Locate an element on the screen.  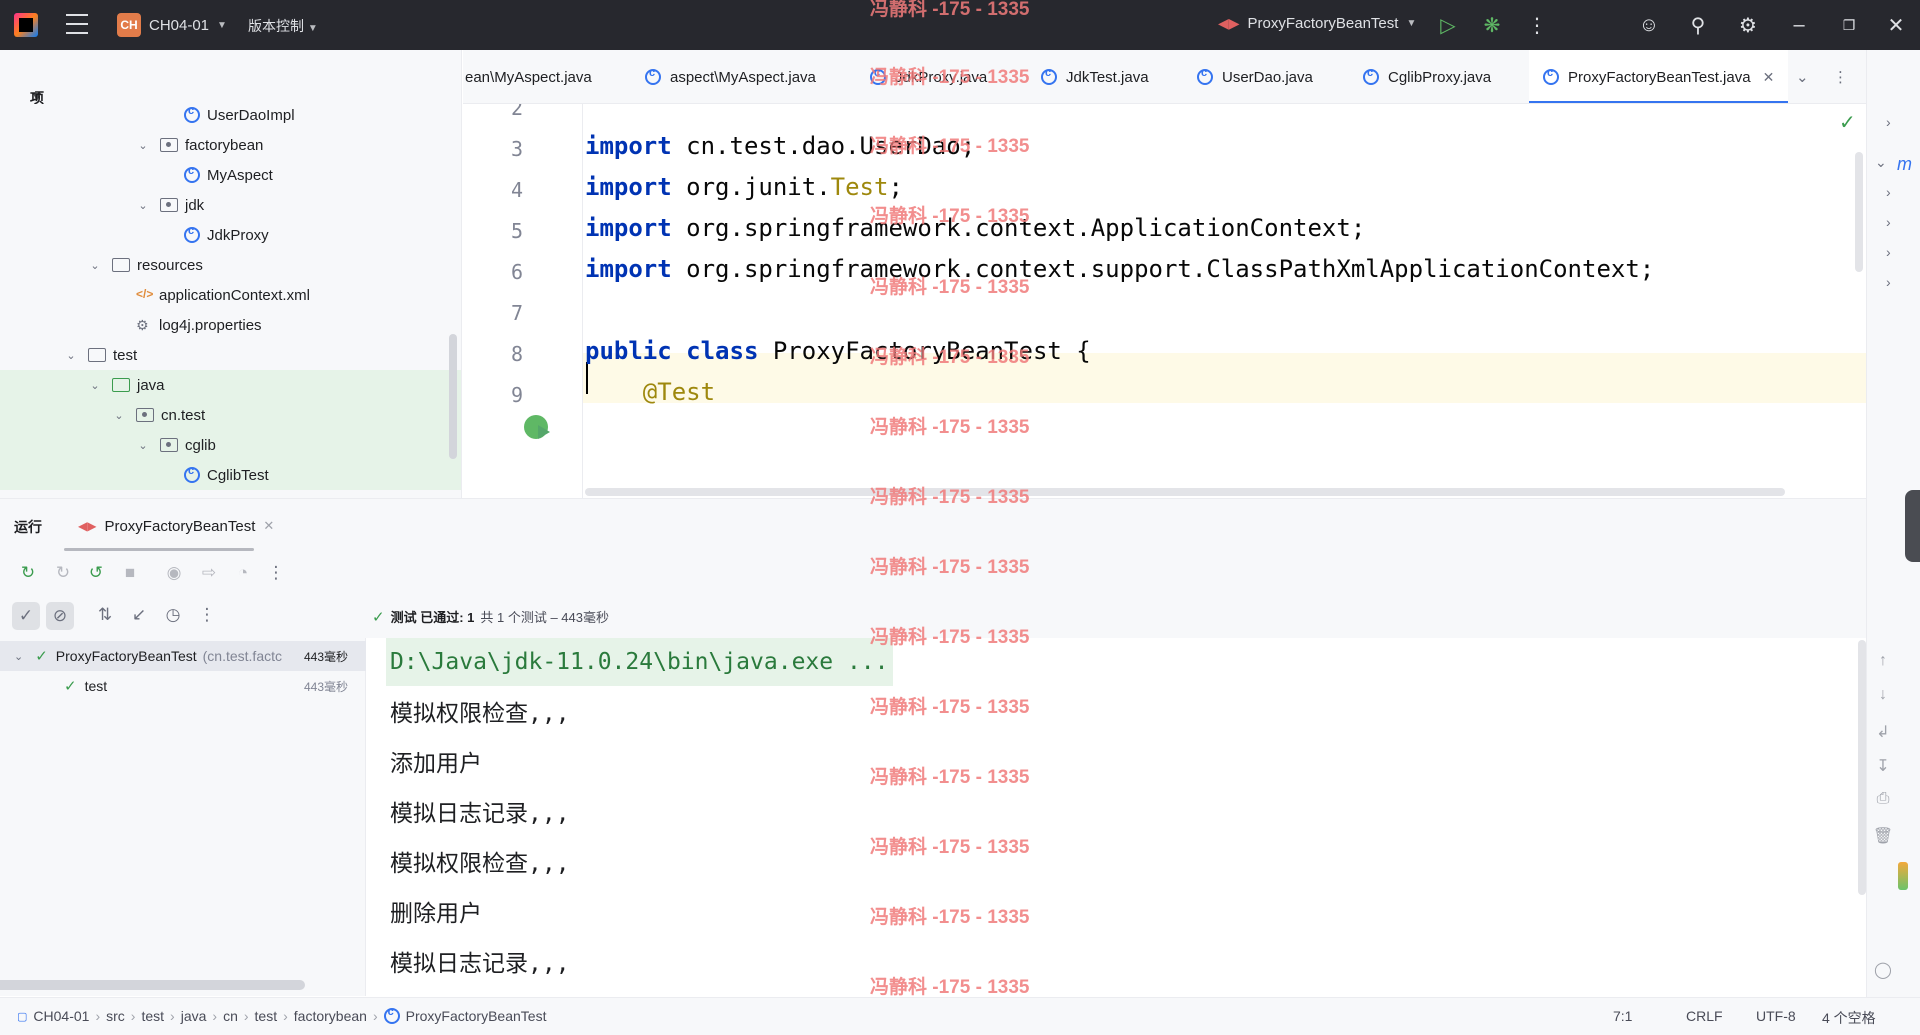
tree-item-jdk: ⌄ jdk is located at coordinates (230, 205).